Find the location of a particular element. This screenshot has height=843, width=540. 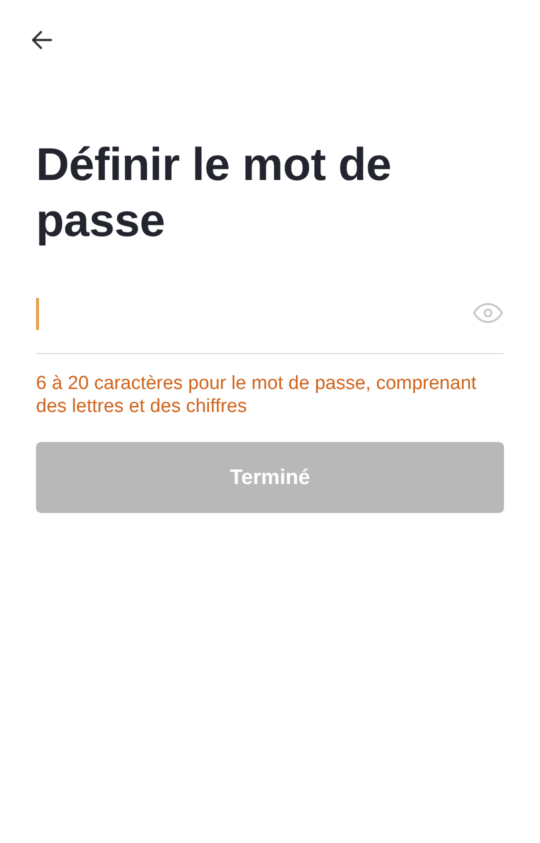

show-password-button is located at coordinates (488, 314).